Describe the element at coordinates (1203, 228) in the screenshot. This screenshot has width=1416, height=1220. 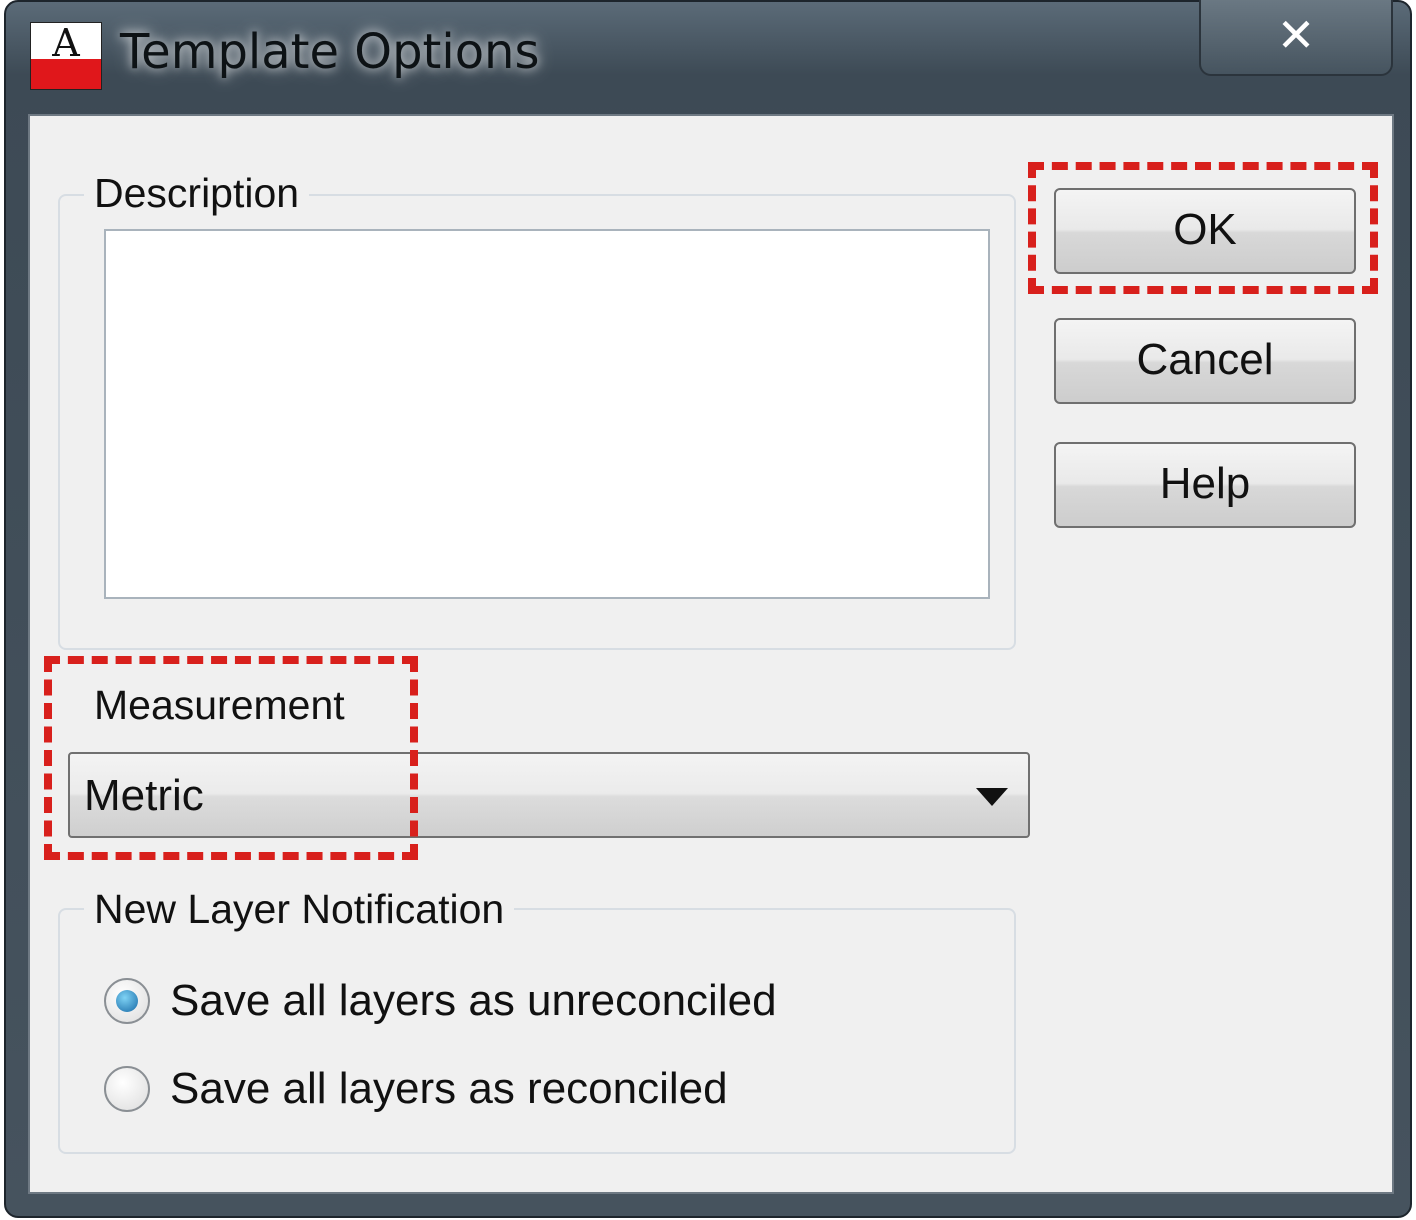
I see `ok-button-highlight` at that location.